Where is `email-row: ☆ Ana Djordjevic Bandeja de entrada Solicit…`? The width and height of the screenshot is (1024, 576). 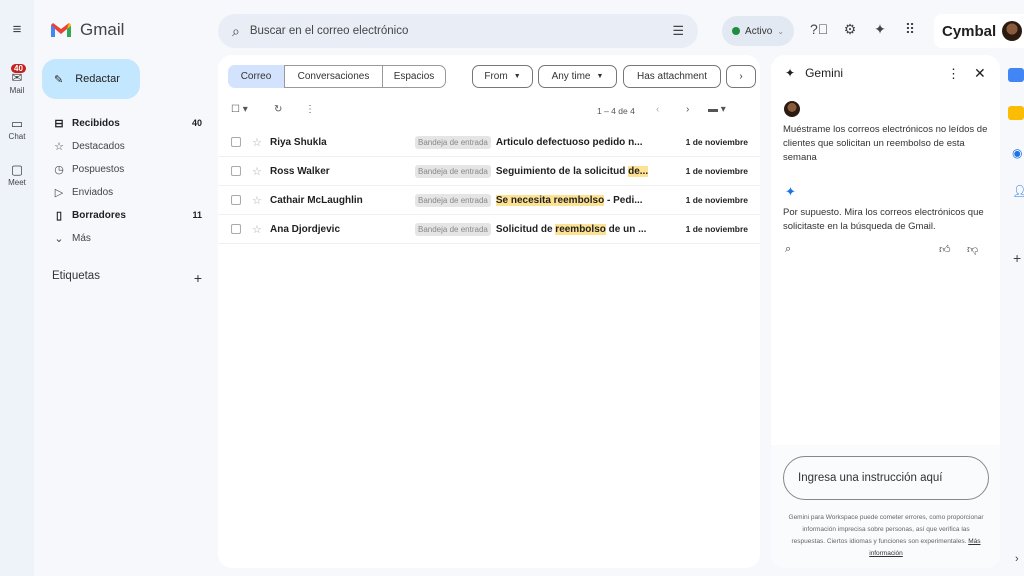
email-row: ☆ Ana Djordjevic Bandeja de entrada Solicit… is located at coordinates (489, 229).